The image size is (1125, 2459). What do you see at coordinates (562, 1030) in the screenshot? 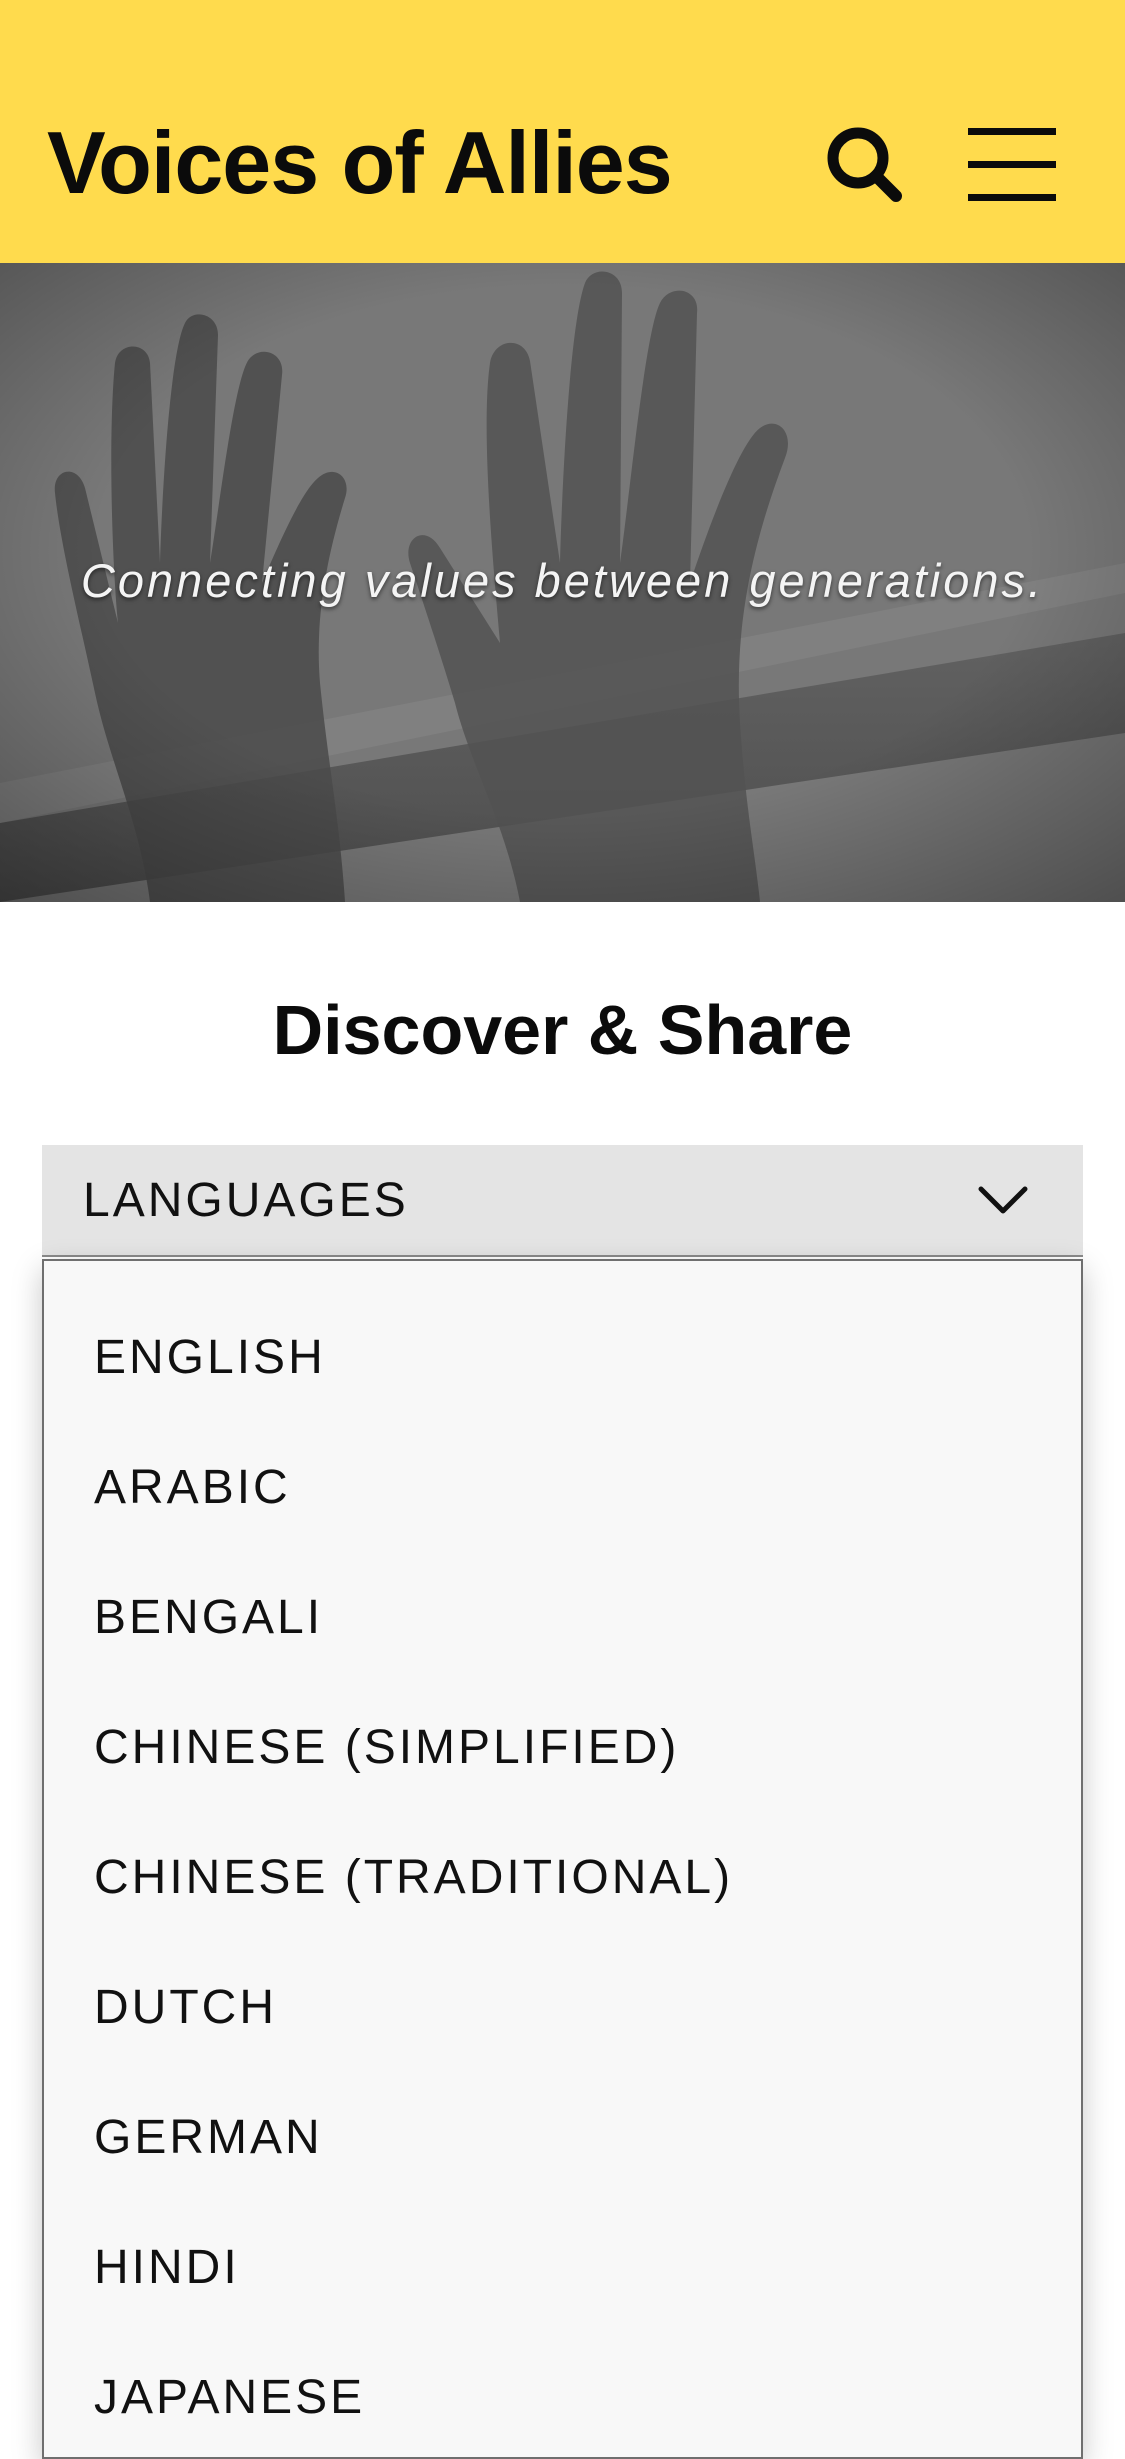
I see `section-heading: Discover & Share` at bounding box center [562, 1030].